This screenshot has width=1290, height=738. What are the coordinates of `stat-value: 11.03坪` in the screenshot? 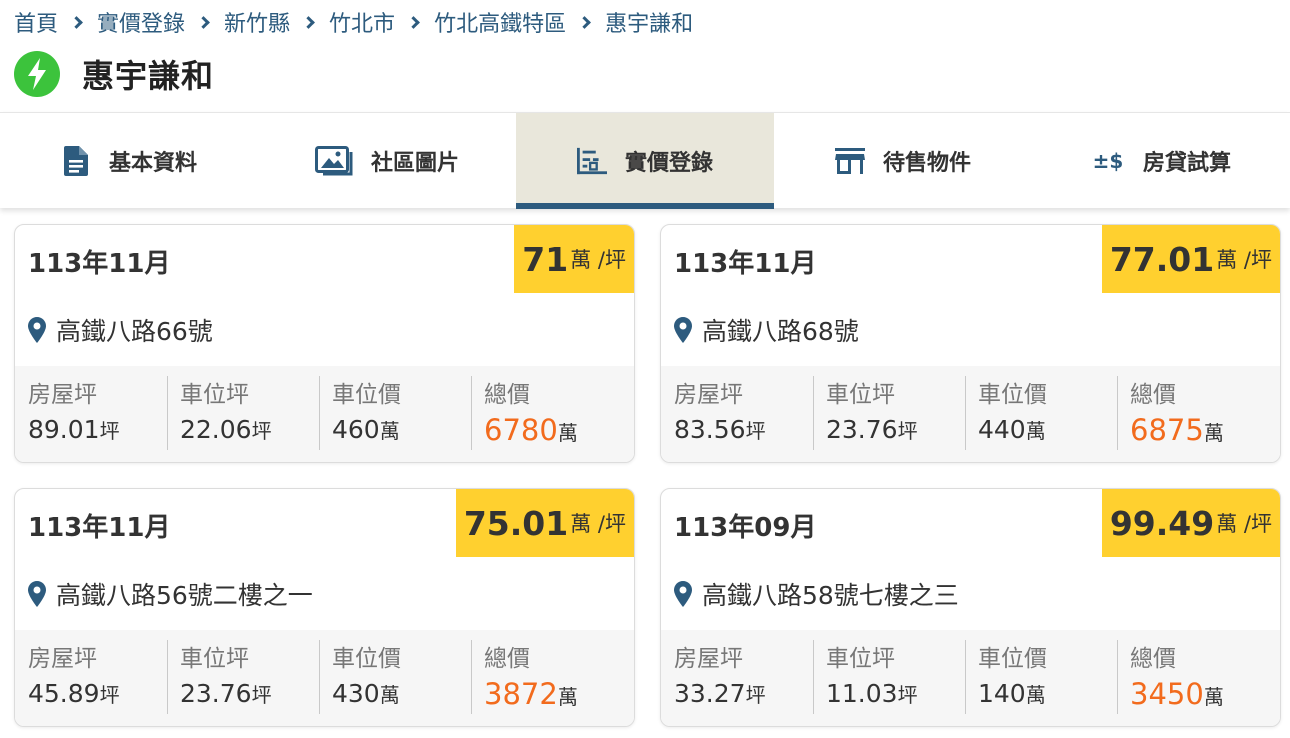 It's located at (872, 693).